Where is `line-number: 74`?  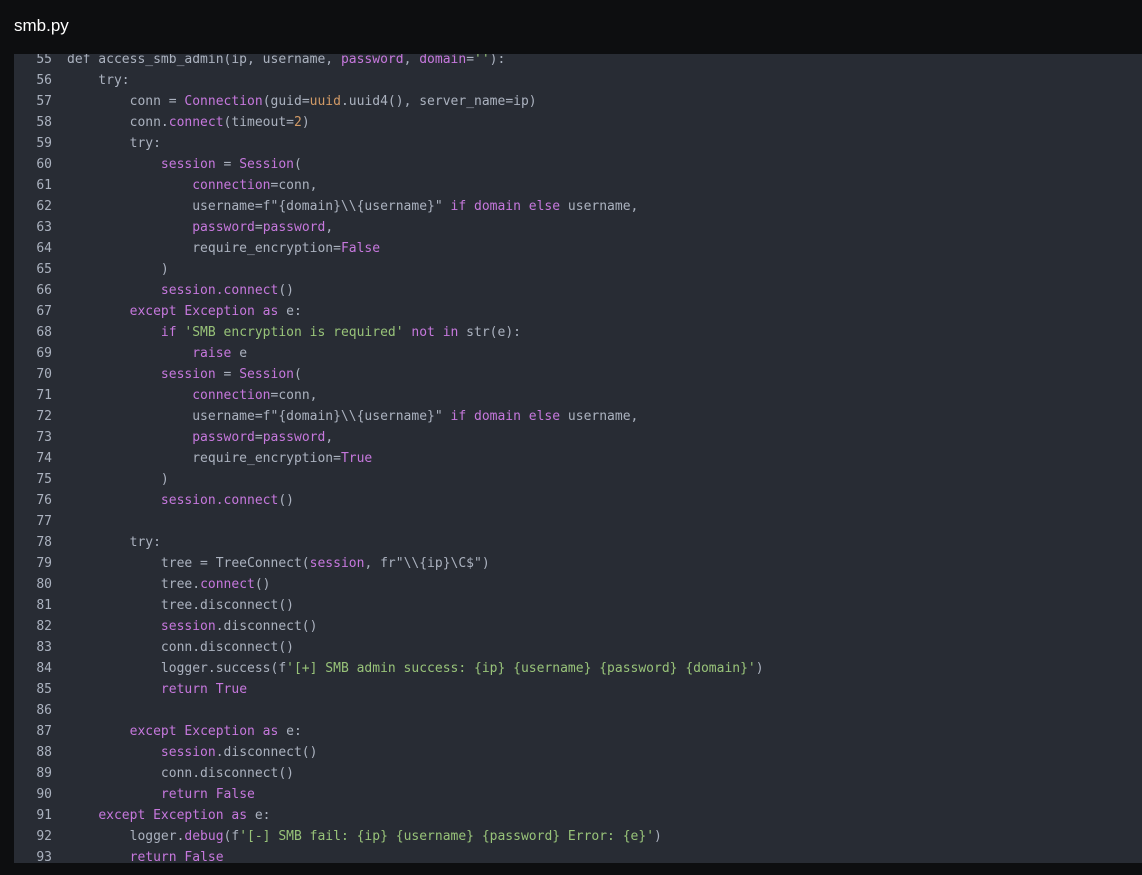
line-number: 74 is located at coordinates (44, 458).